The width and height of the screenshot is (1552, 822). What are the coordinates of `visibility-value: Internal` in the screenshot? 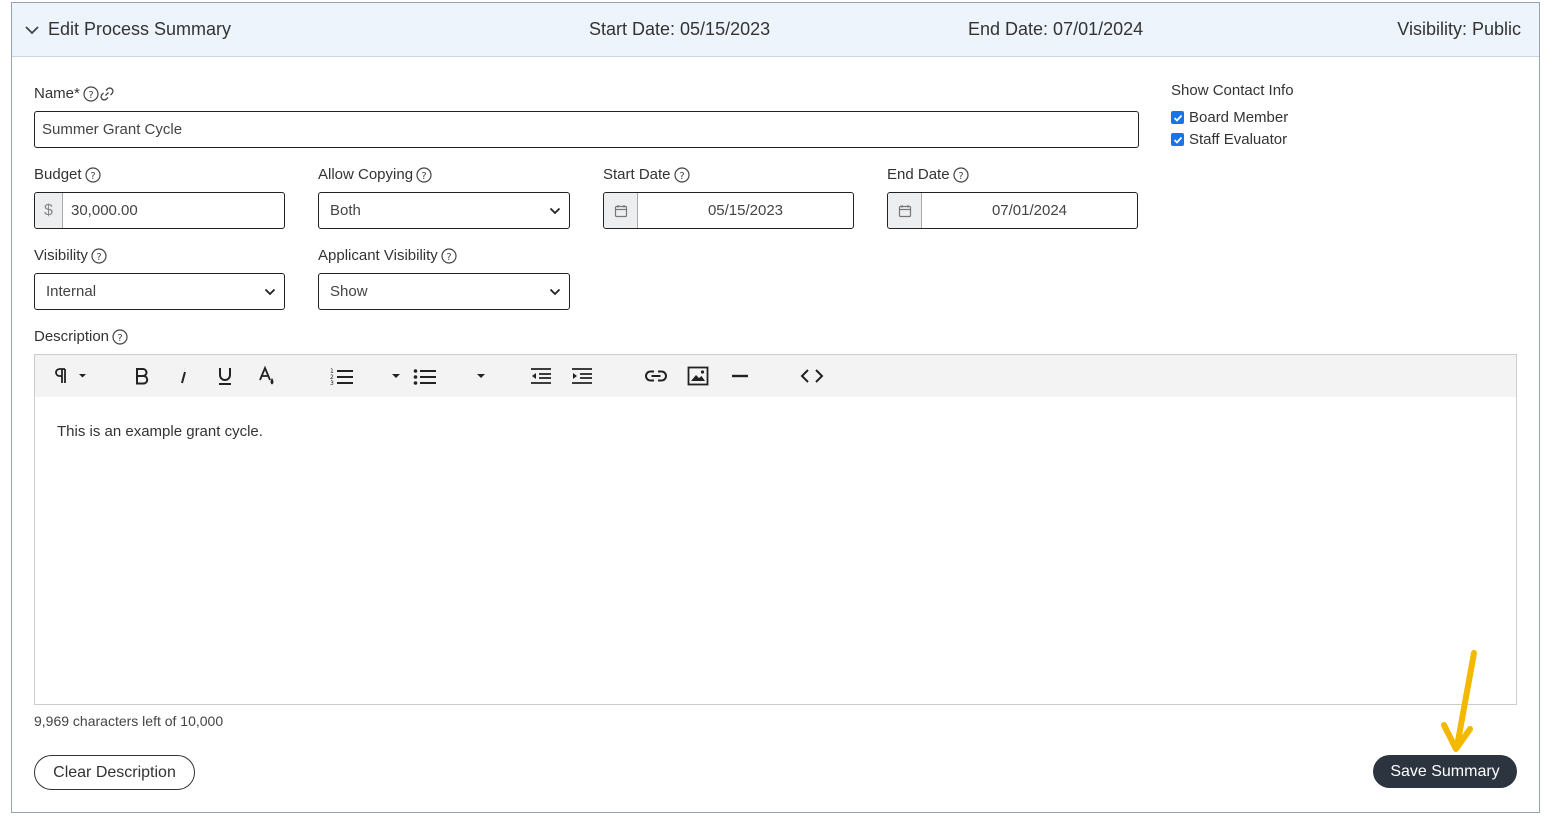 It's located at (71, 291).